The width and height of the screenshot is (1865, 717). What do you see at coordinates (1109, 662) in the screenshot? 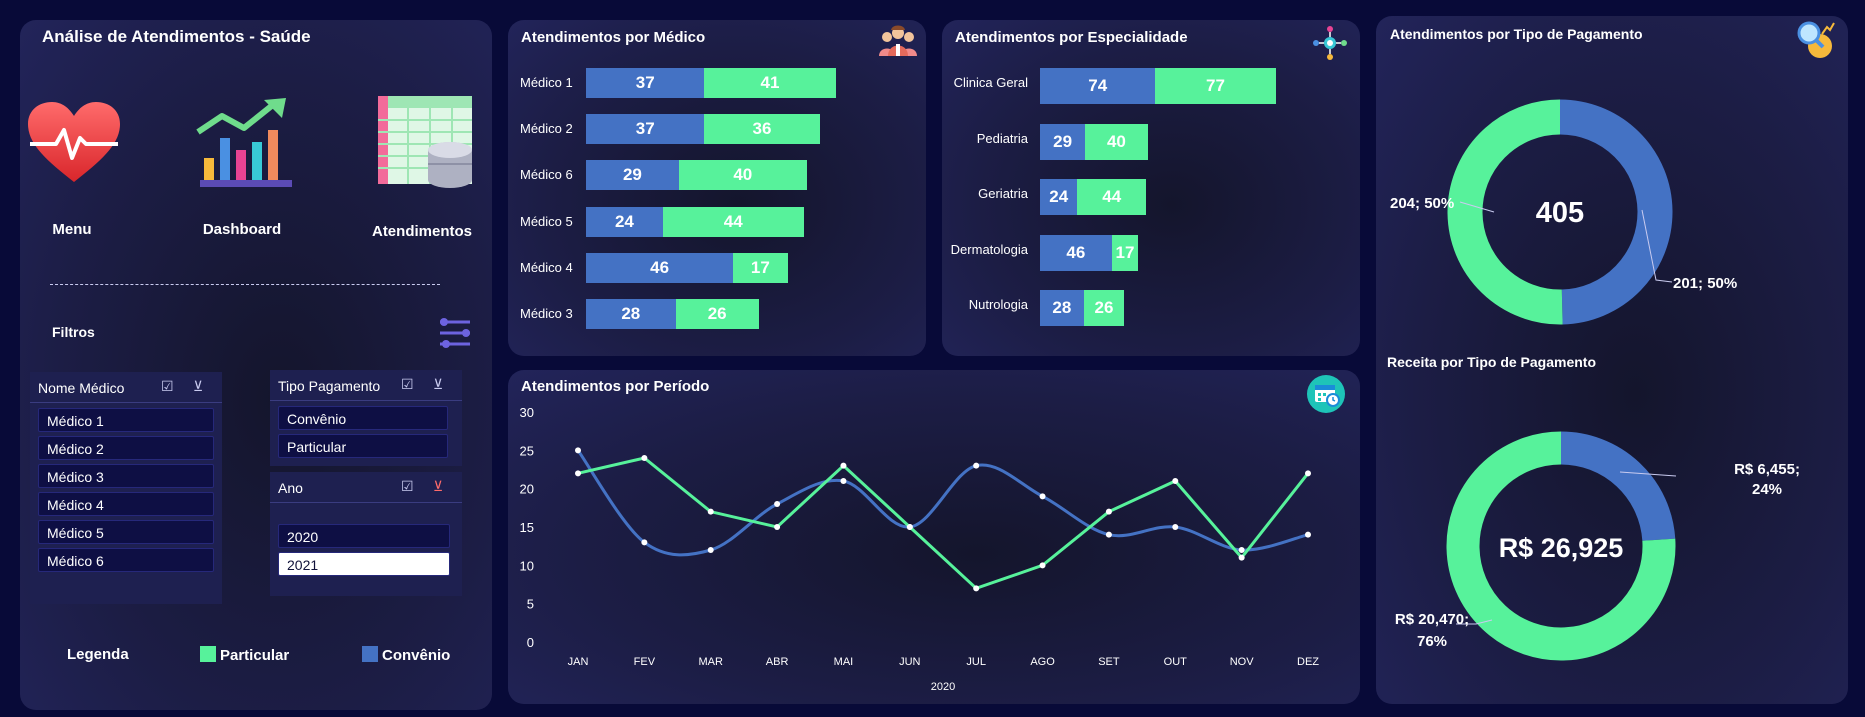
I see `x-tick-label: SET` at bounding box center [1109, 662].